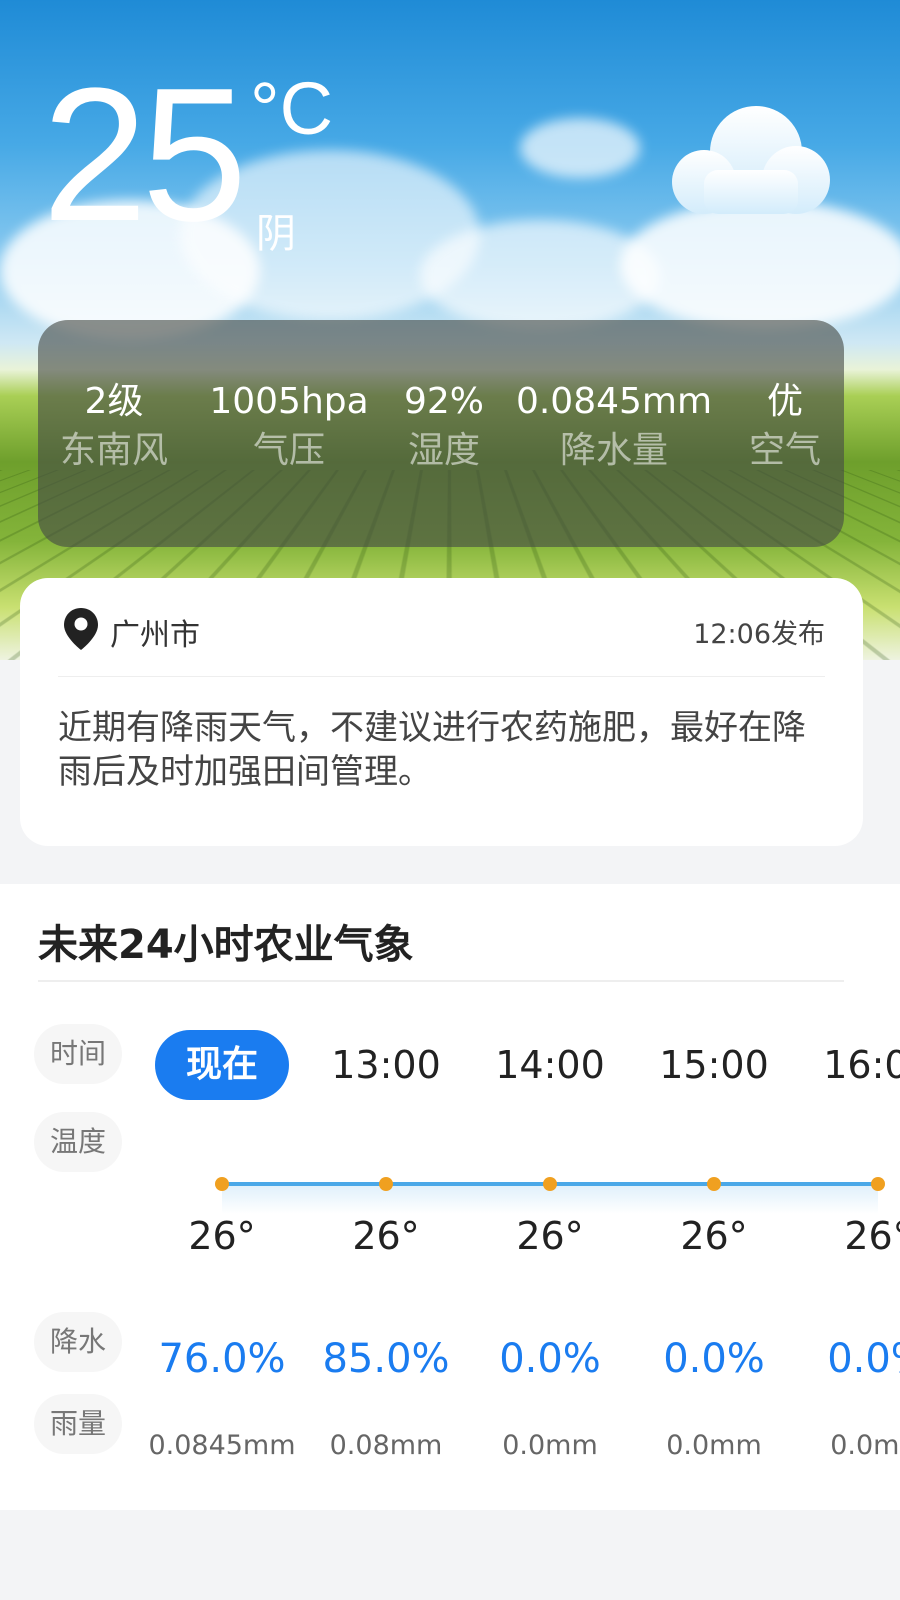 Image resolution: width=900 pixels, height=1600 pixels. Describe the element at coordinates (386, 1065) in the screenshot. I see `hour-tab: 13:00` at that location.